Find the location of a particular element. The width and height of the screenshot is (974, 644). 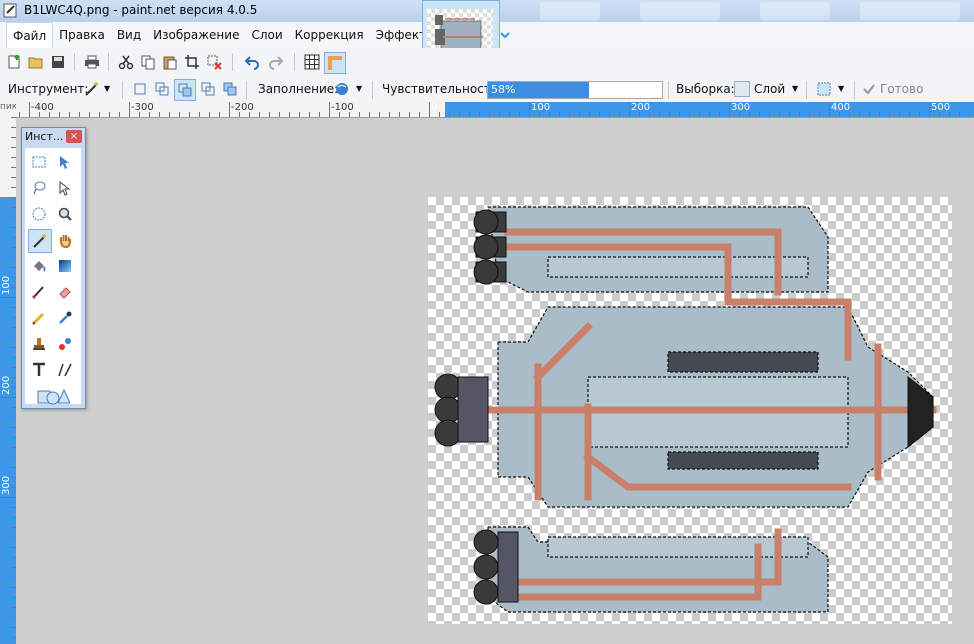

layer-select-value: Слой is located at coordinates (769, 89).